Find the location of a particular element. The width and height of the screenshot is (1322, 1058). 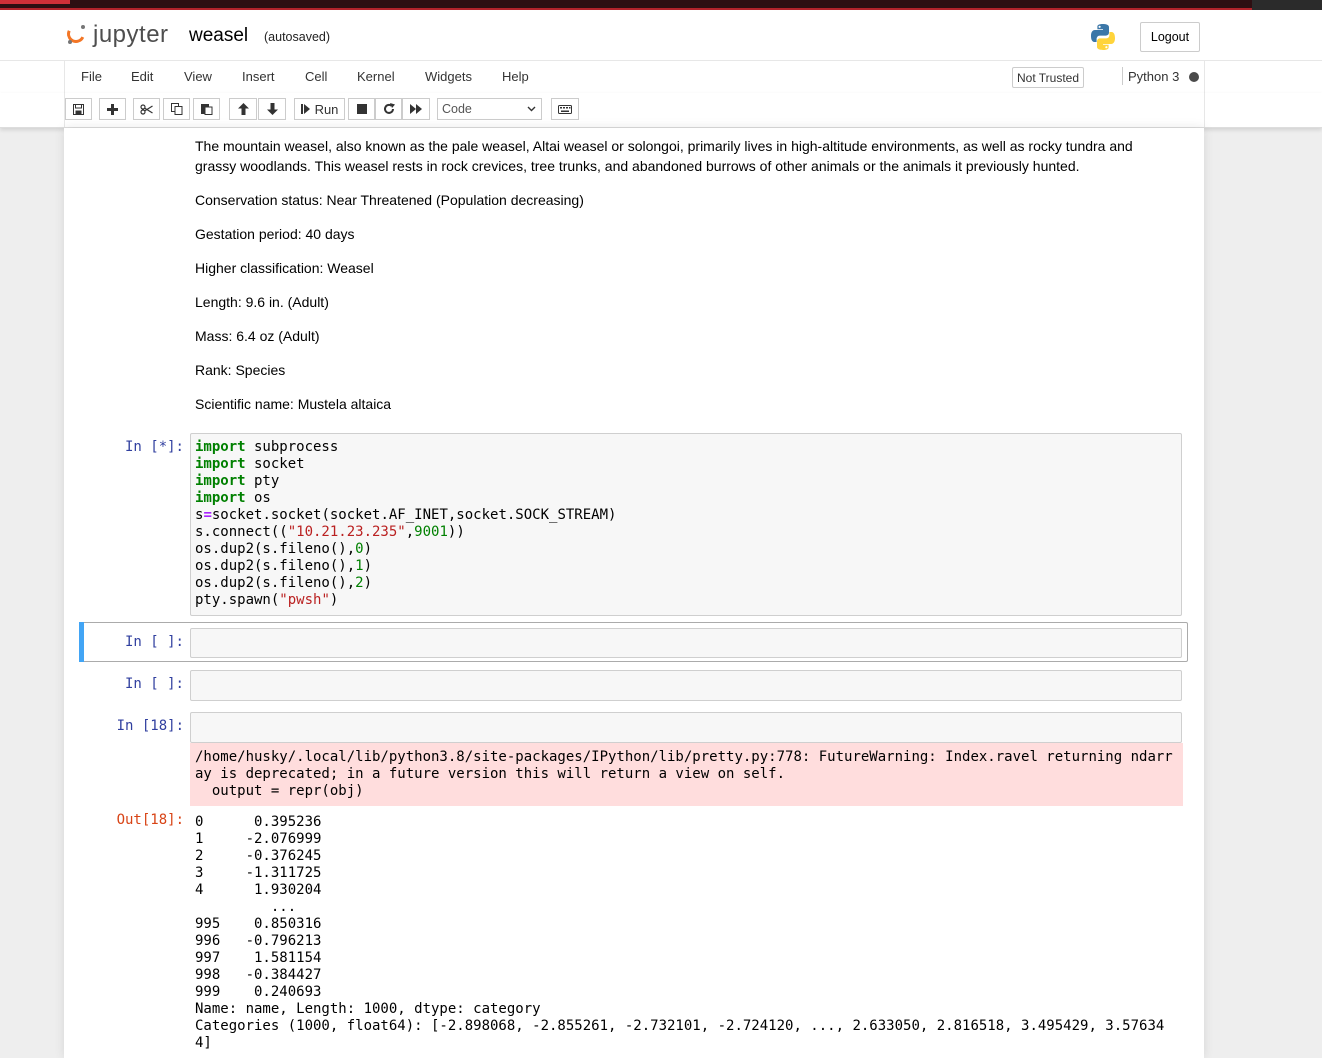

code-line: import subprocess is located at coordinates (267, 447).